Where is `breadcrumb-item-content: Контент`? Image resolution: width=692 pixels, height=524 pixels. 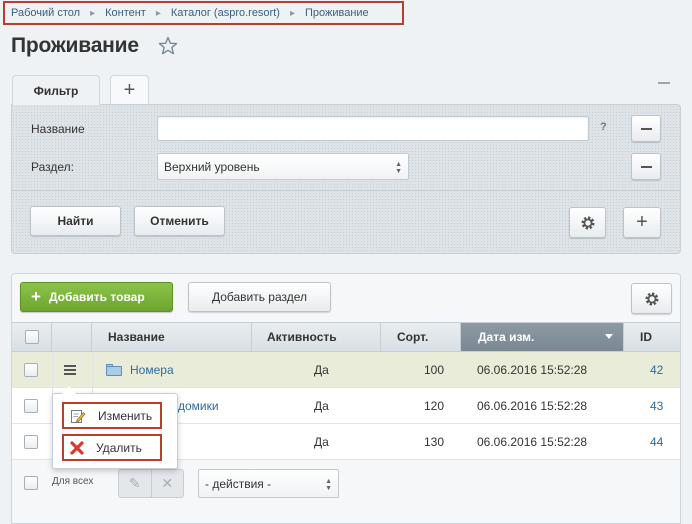 breadcrumb-item-content: Контент is located at coordinates (125, 13).